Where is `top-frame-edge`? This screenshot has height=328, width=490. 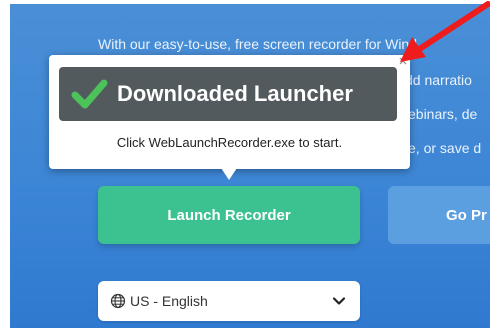 top-frame-edge is located at coordinates (245, 2).